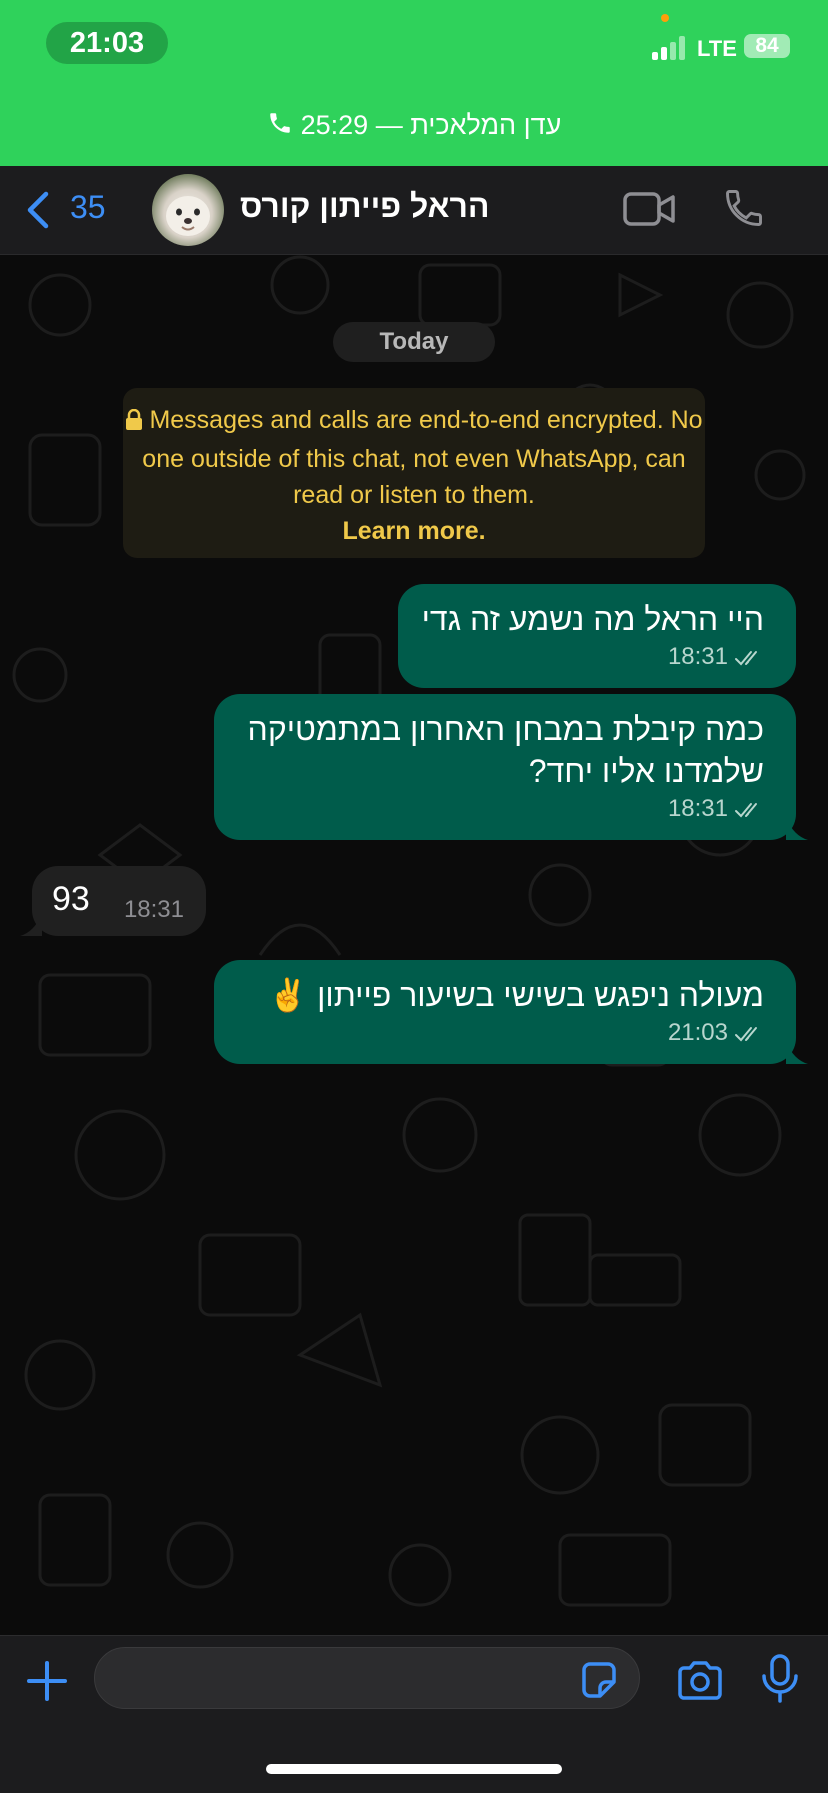  I want to click on message-bubble-outgoing: מעולה ניפגש בשישי בשיעור פייתון ✌️ 21:03, so click(505, 1012).